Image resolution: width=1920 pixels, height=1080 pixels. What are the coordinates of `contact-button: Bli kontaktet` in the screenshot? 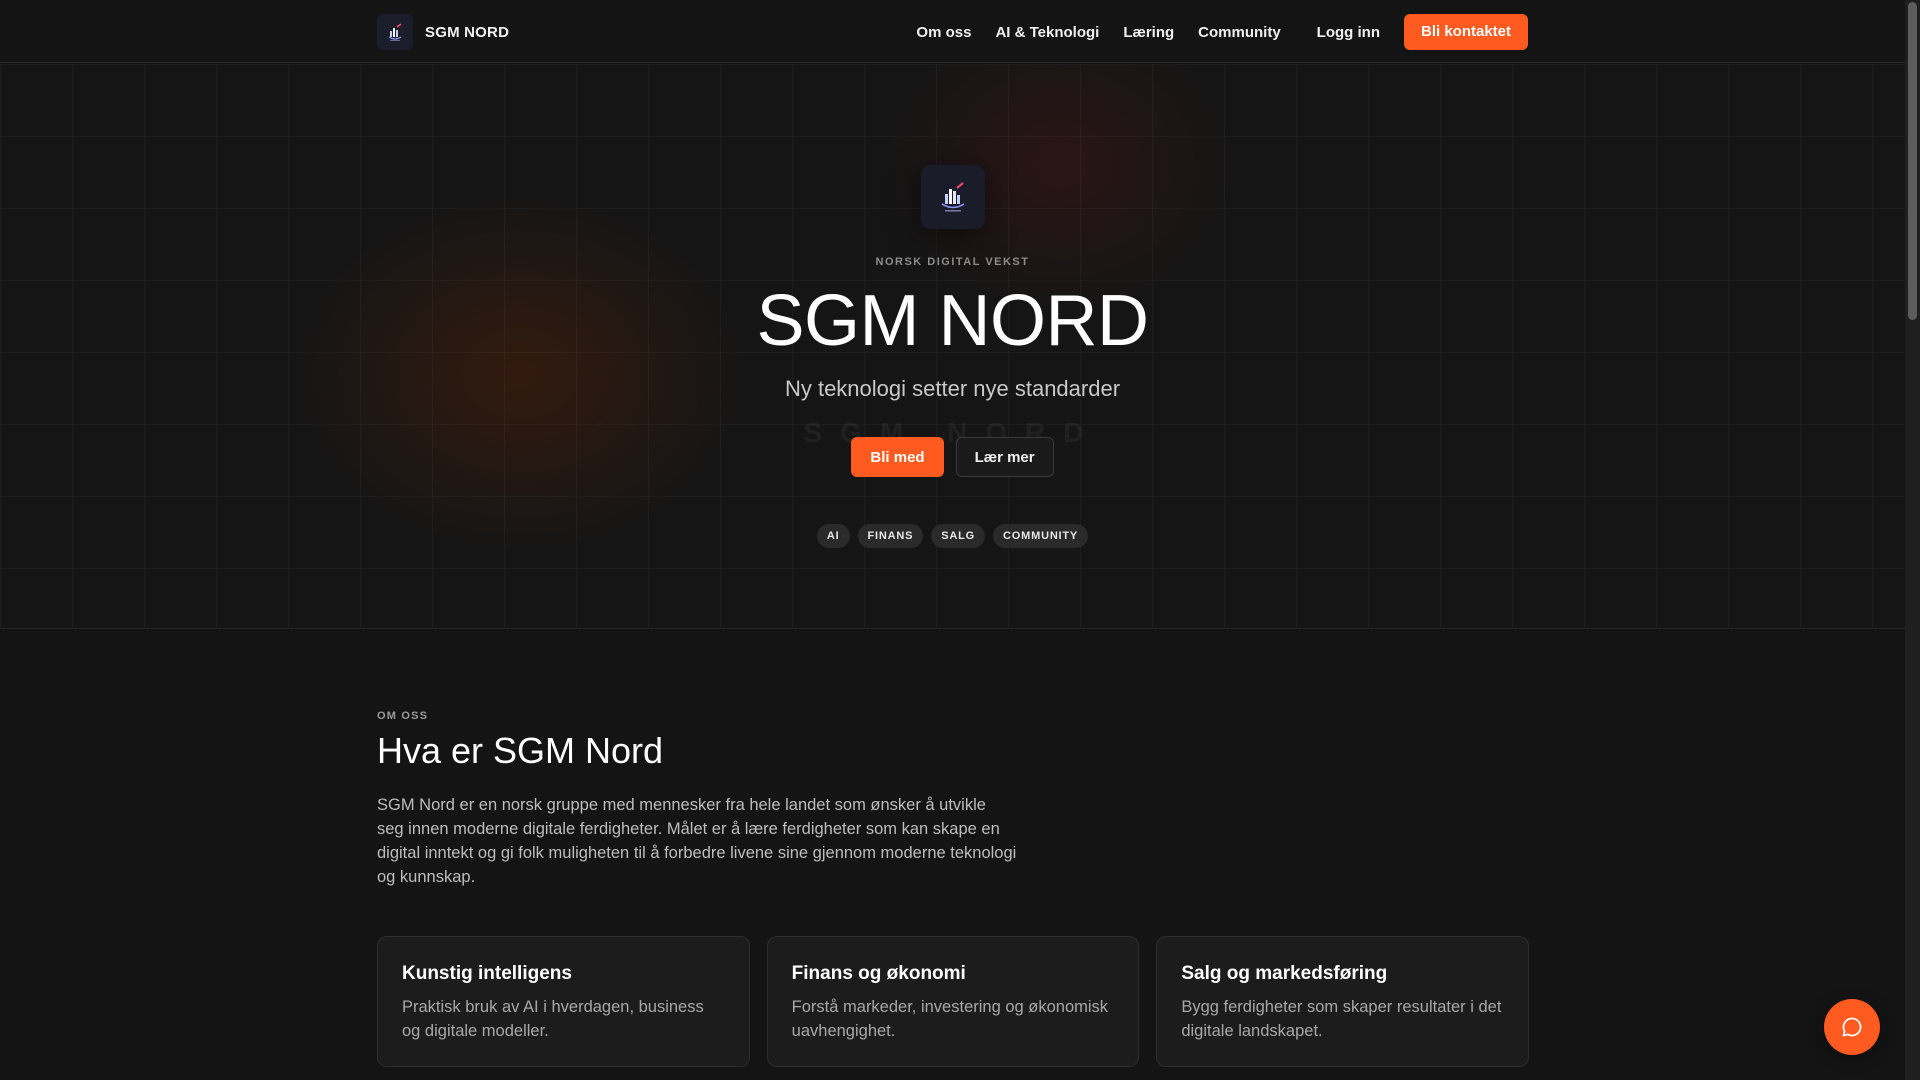 It's located at (1465, 32).